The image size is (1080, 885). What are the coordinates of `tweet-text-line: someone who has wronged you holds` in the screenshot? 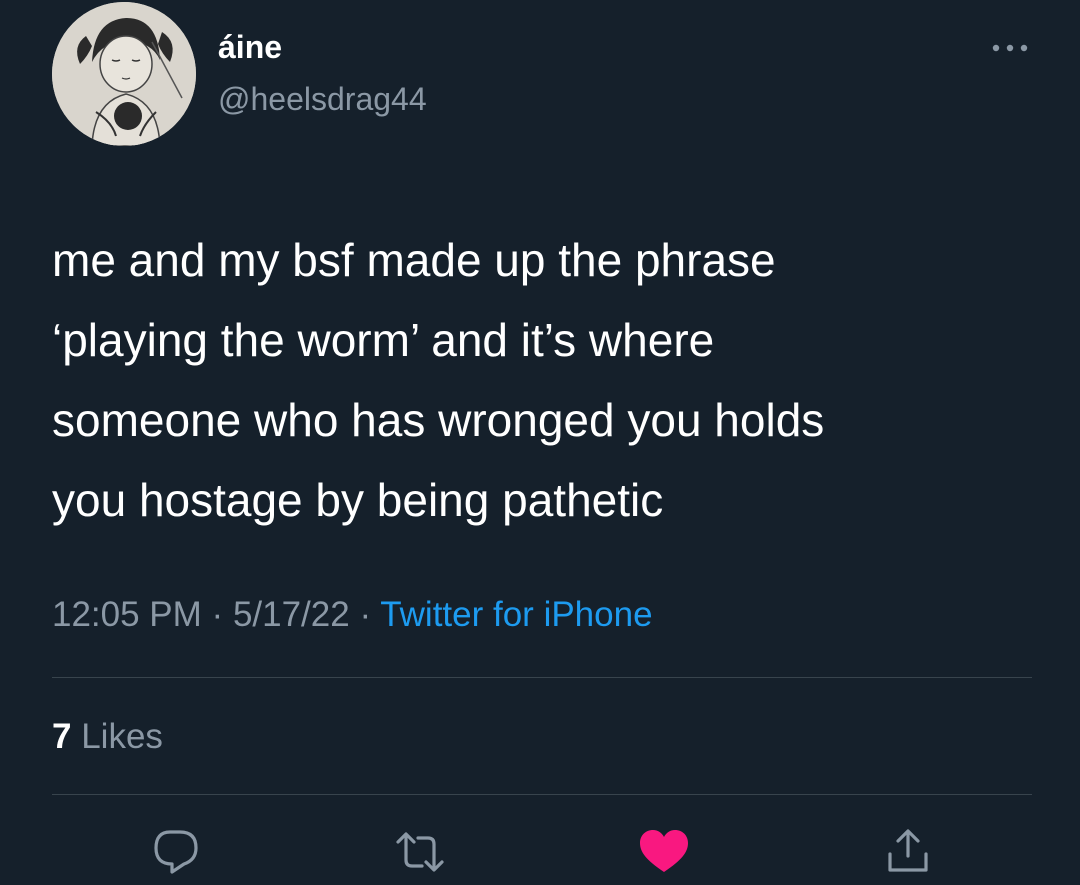 It's located at (438, 420).